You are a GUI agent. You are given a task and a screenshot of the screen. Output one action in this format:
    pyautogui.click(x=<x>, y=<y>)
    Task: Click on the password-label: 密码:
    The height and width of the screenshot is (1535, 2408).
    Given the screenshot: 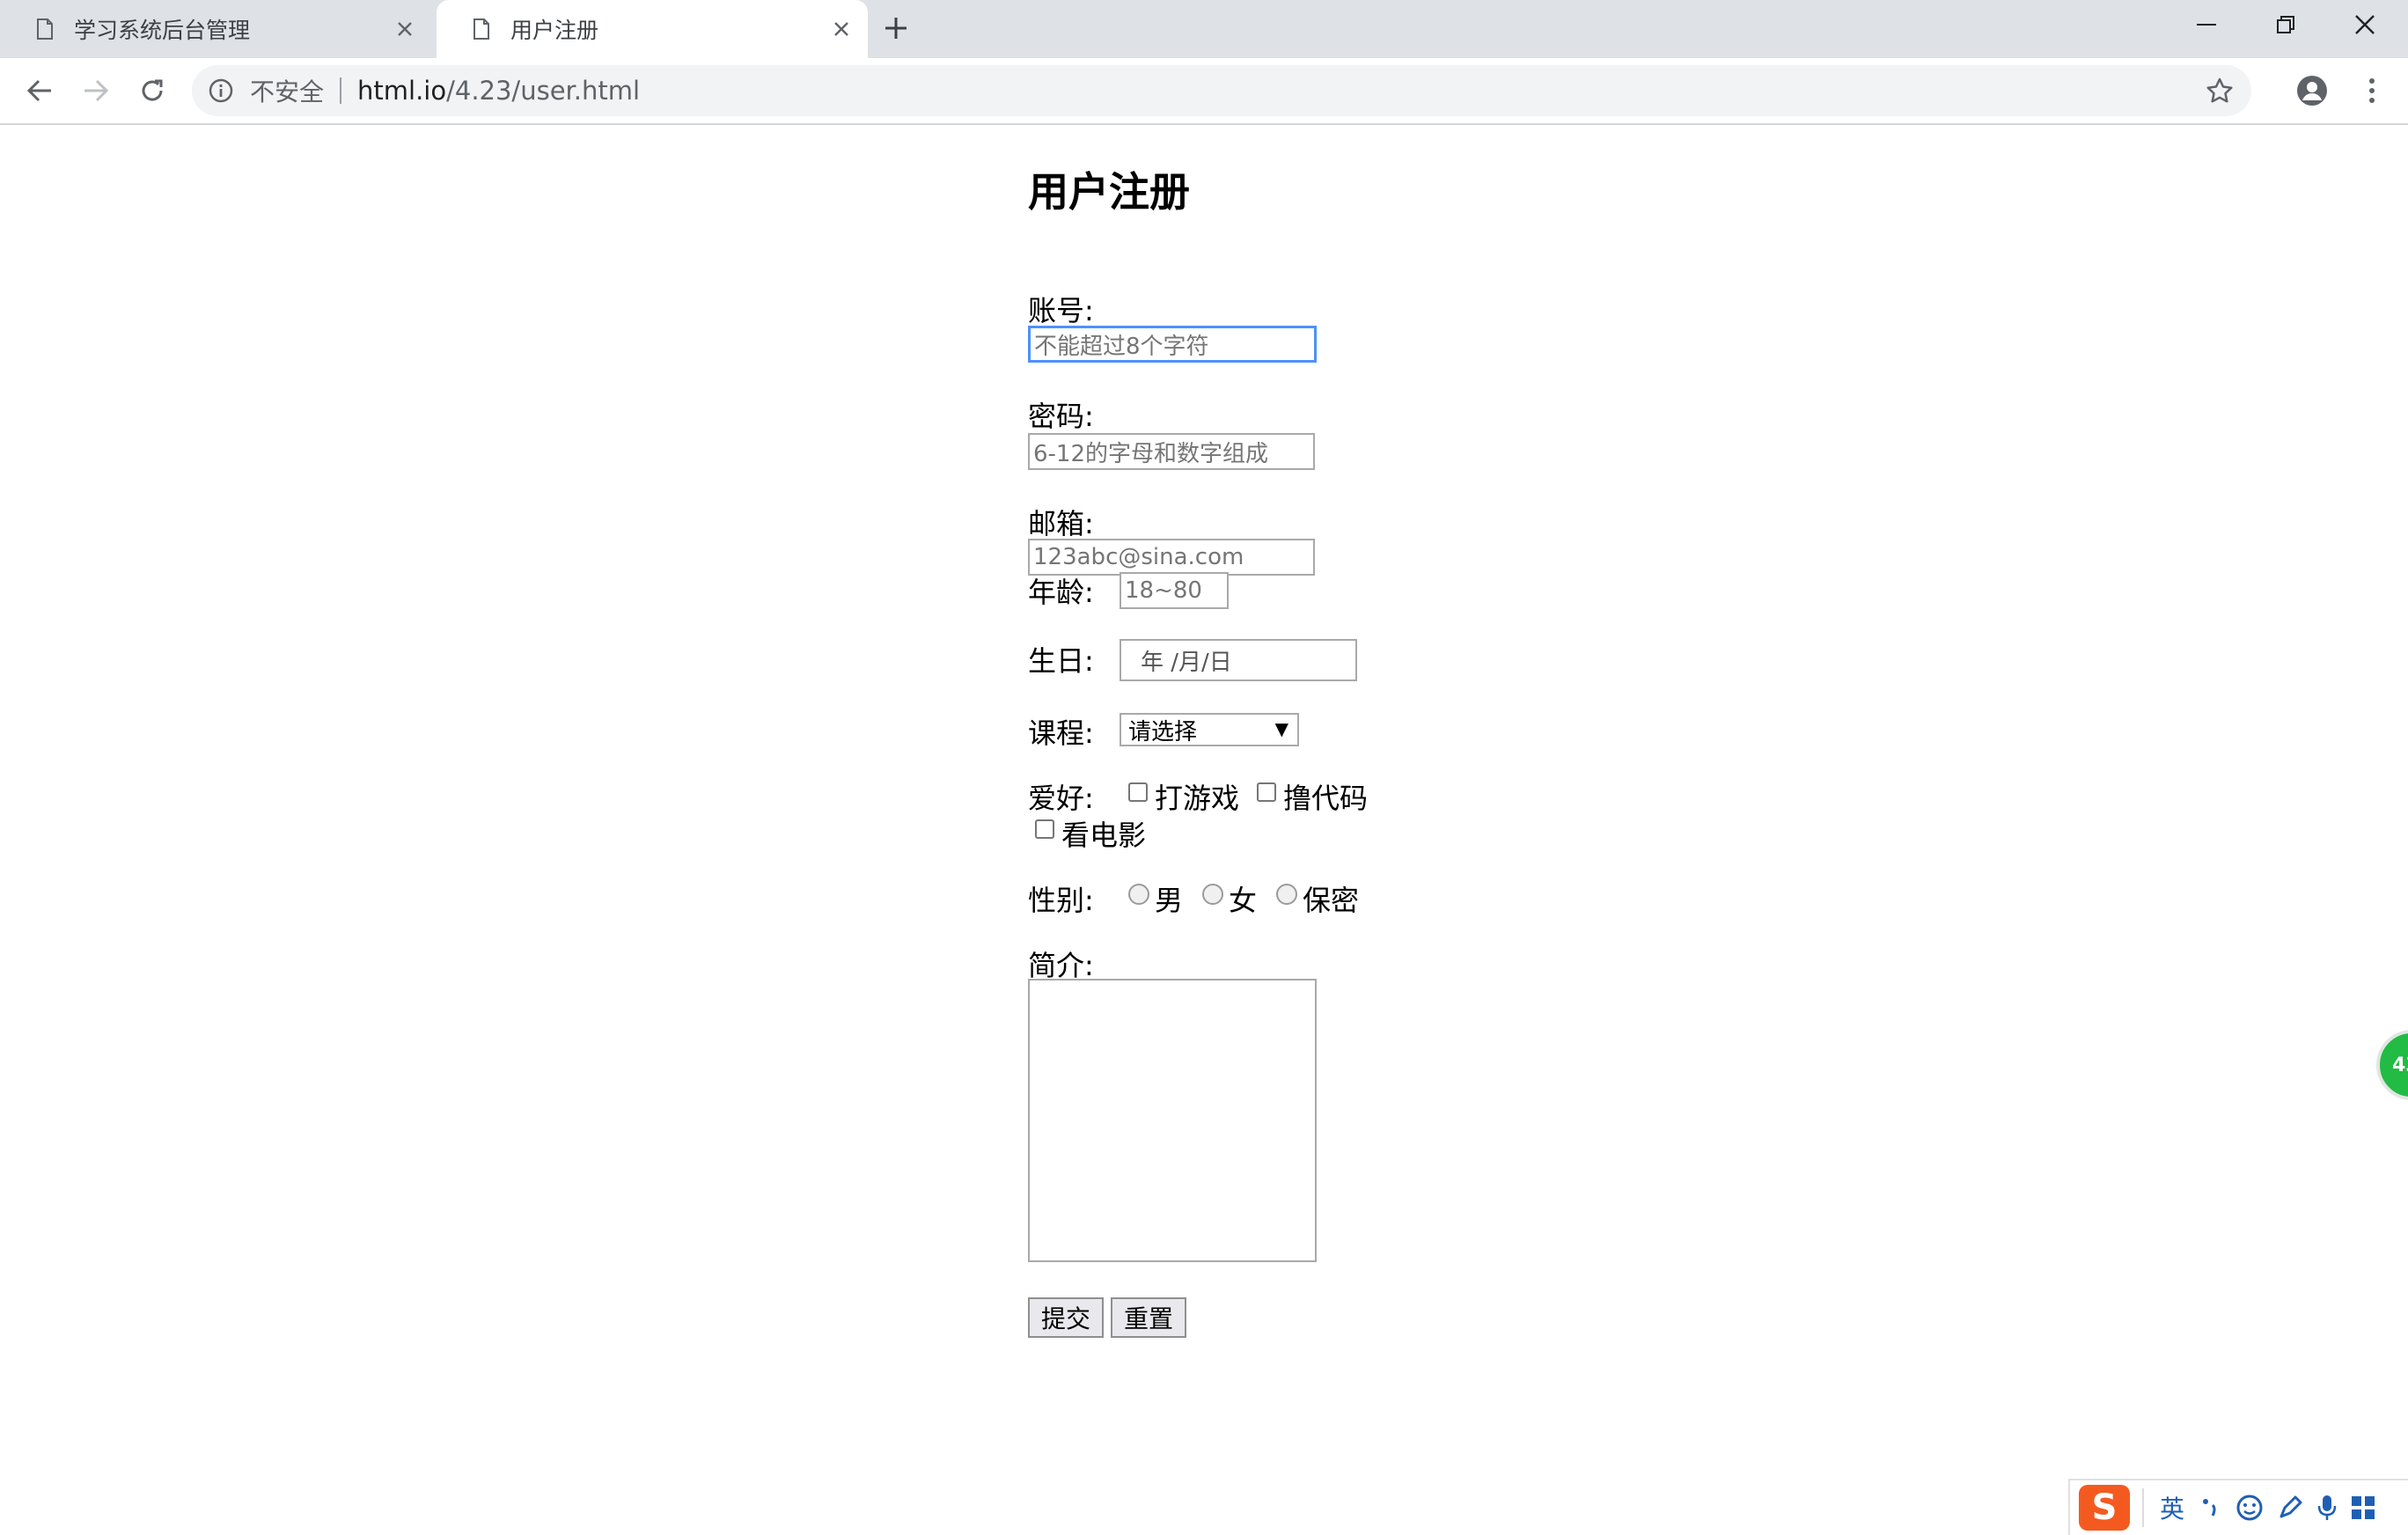 What is the action you would take?
    pyautogui.click(x=1061, y=416)
    